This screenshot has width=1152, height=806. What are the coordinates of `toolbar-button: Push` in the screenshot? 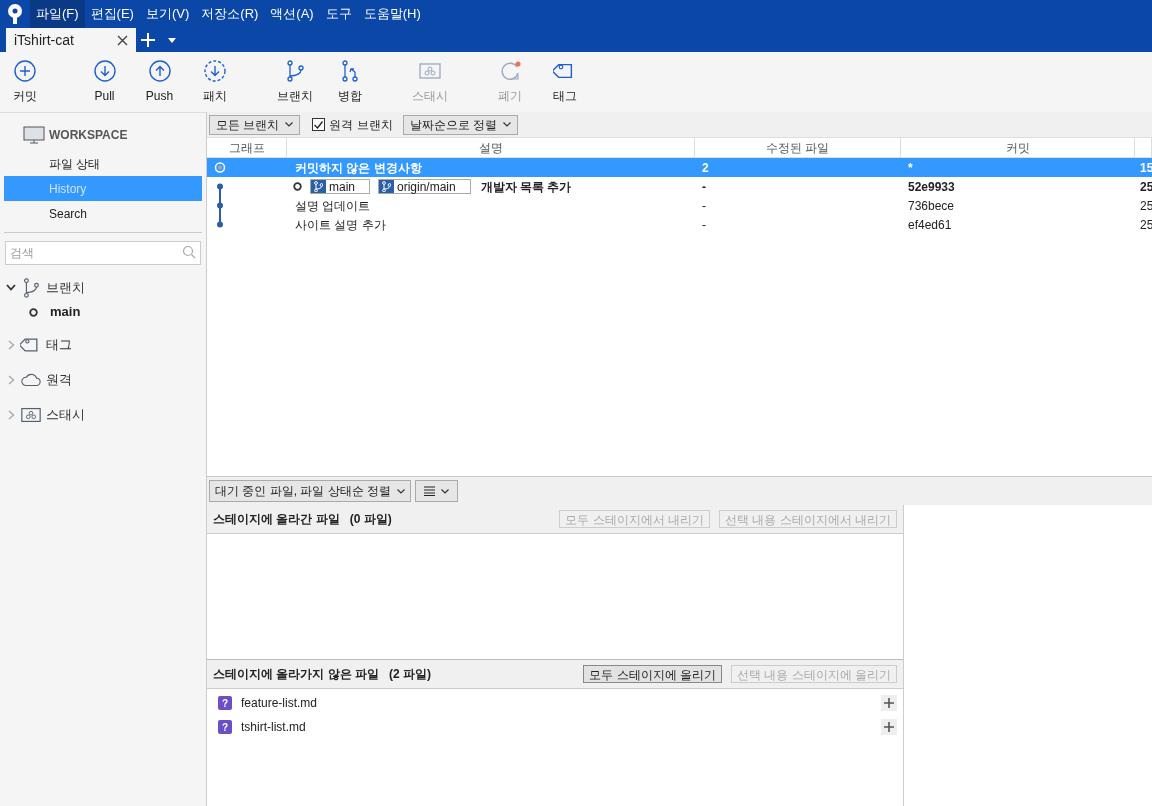 It's located at (159, 82).